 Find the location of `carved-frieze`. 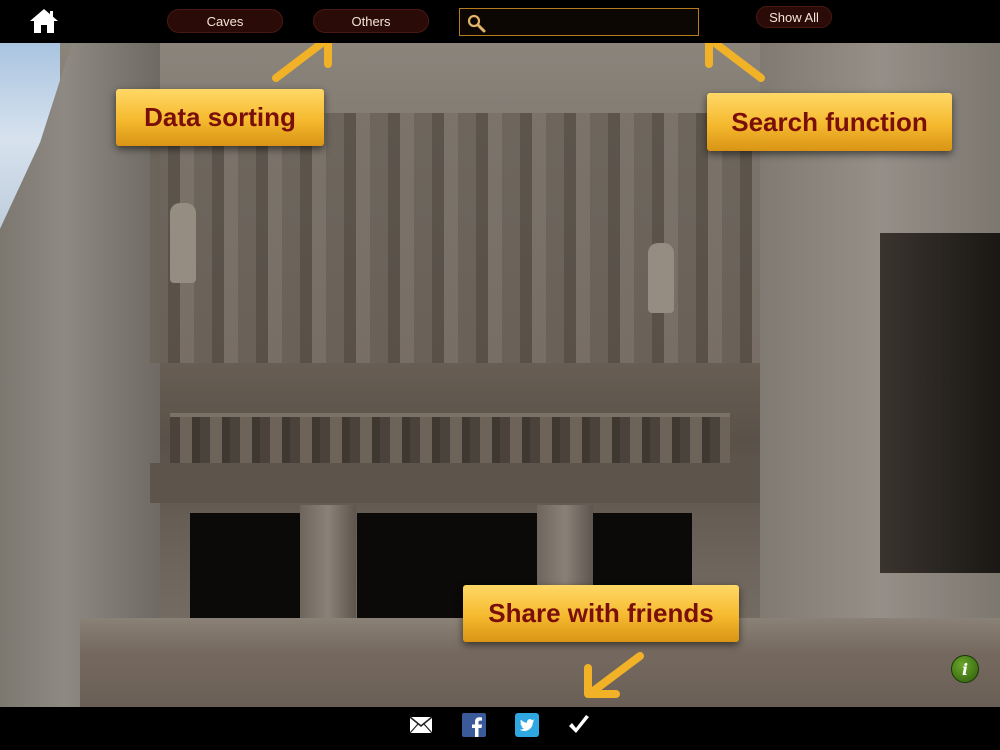

carved-frieze is located at coordinates (450, 441).